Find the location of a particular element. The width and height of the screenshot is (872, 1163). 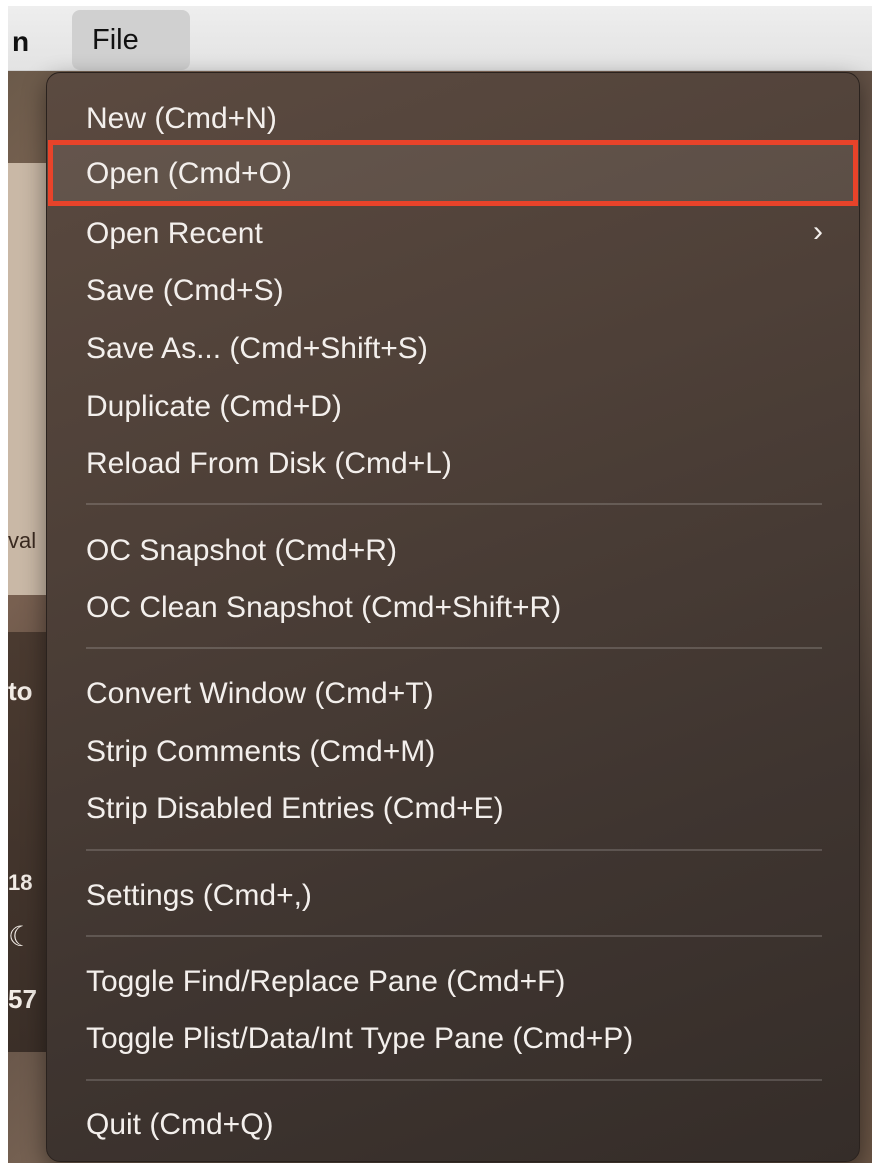

menu-item-label: Strip Comments (Cmd+M) is located at coordinates (261, 751).